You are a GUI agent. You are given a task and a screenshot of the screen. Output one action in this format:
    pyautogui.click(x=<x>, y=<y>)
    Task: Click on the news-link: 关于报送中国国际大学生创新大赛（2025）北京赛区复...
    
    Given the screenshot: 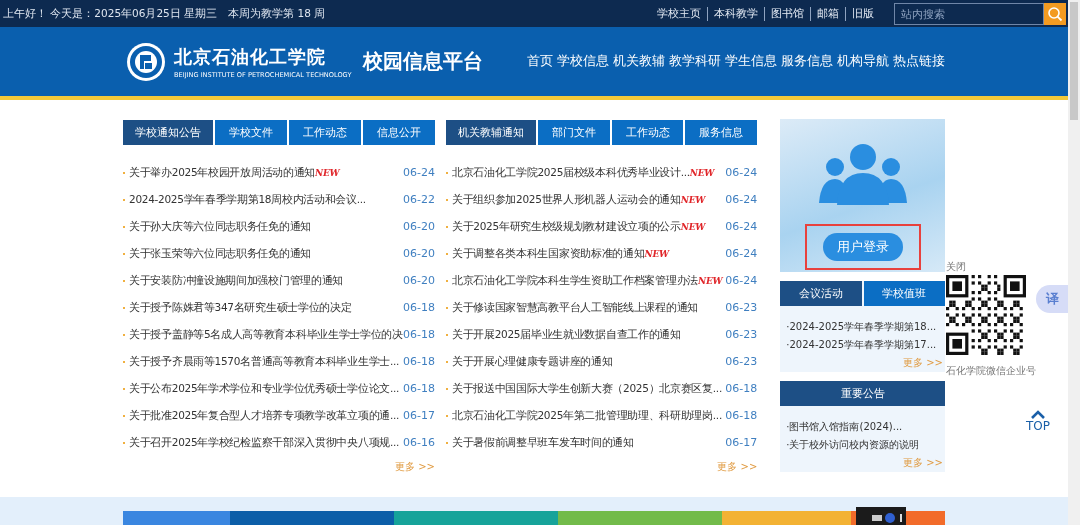 What is the action you would take?
    pyautogui.click(x=588, y=388)
    